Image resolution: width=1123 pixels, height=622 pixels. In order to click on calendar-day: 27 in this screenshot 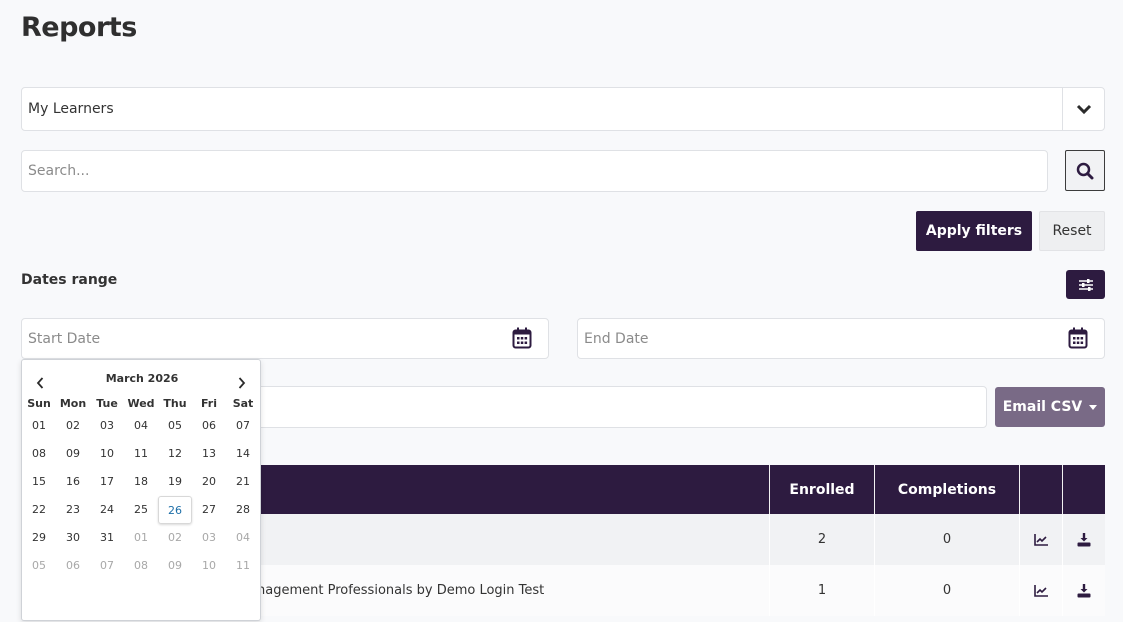, I will do `click(209, 510)`.